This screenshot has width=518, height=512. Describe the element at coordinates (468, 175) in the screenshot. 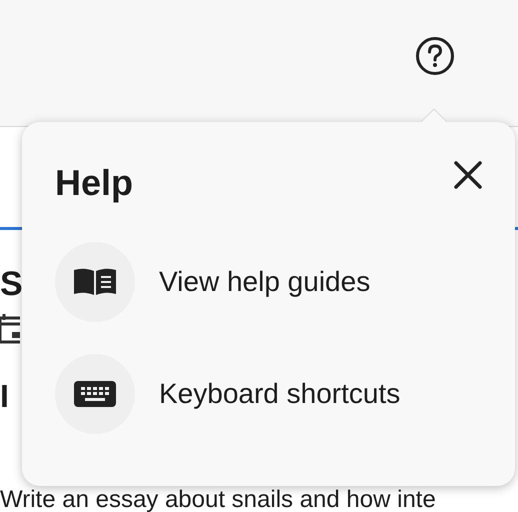

I see `close-icon` at that location.